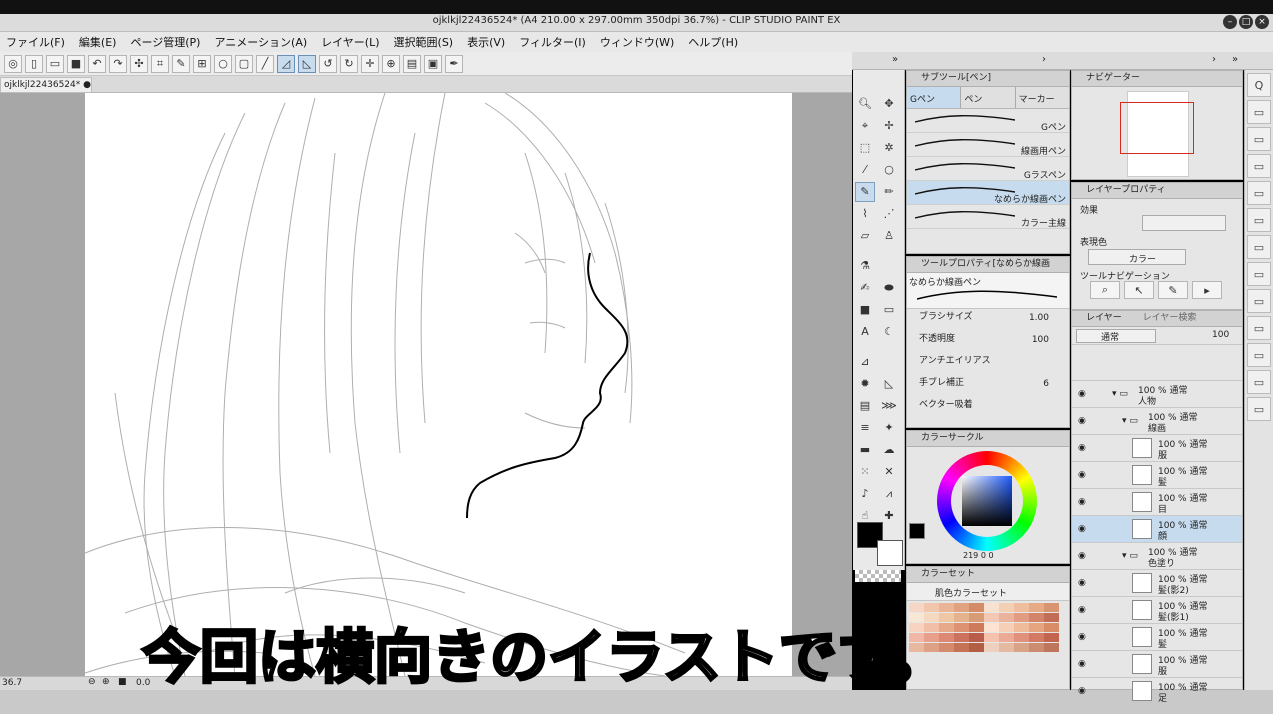 The width and height of the screenshot is (1273, 714). What do you see at coordinates (160, 63) in the screenshot?
I see `transform-icon: ⌗` at bounding box center [160, 63].